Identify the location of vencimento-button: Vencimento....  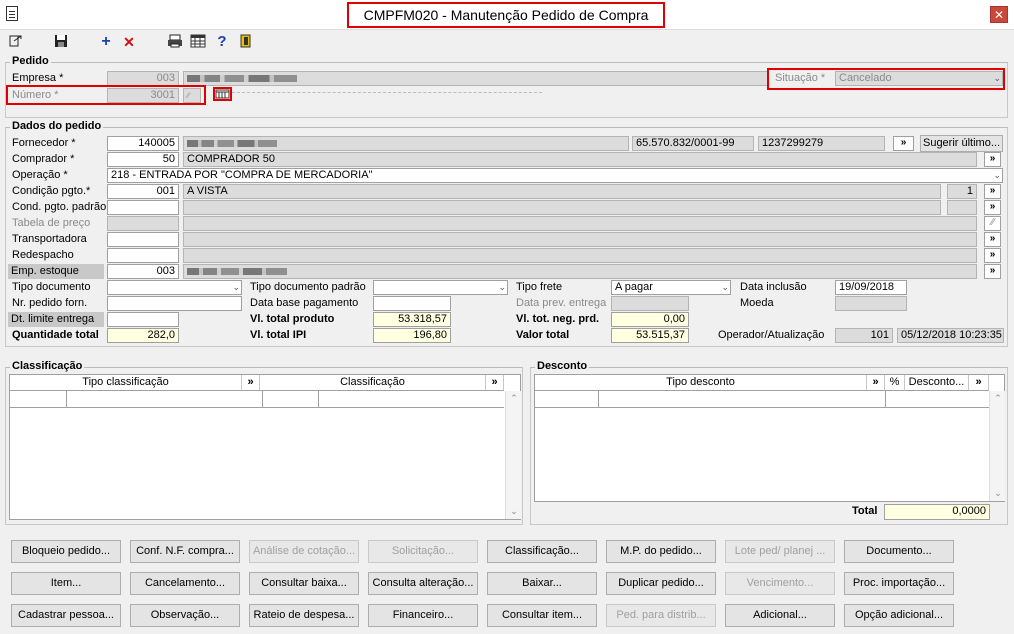
(780, 583).